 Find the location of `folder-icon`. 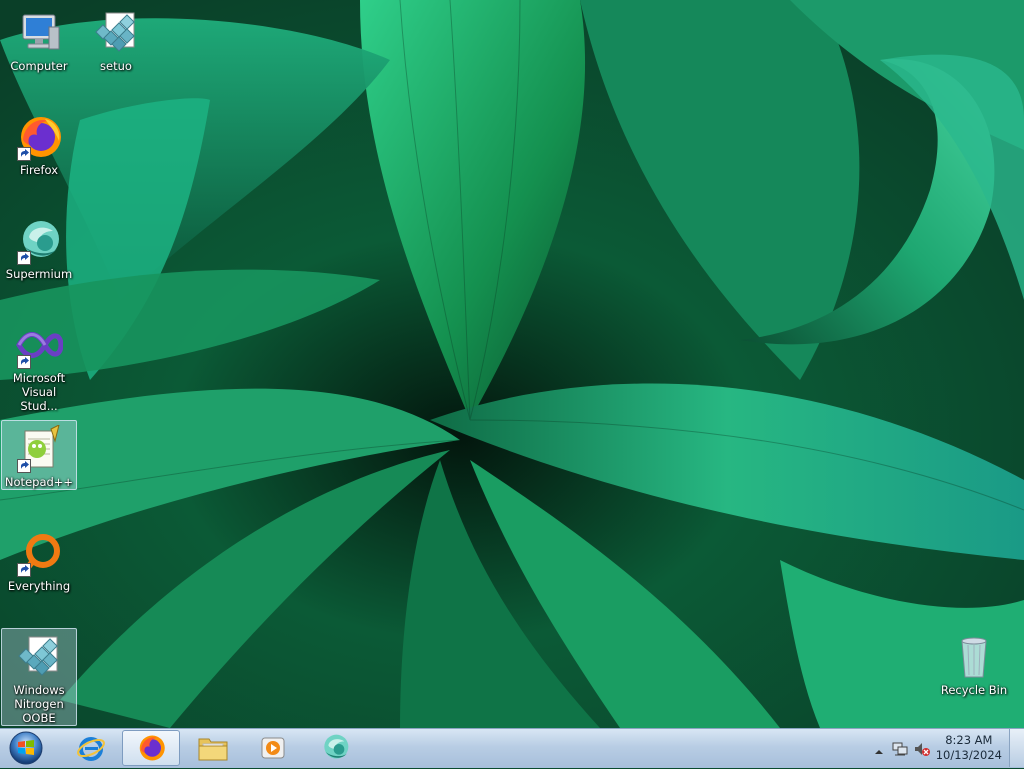

folder-icon is located at coordinates (213, 749).